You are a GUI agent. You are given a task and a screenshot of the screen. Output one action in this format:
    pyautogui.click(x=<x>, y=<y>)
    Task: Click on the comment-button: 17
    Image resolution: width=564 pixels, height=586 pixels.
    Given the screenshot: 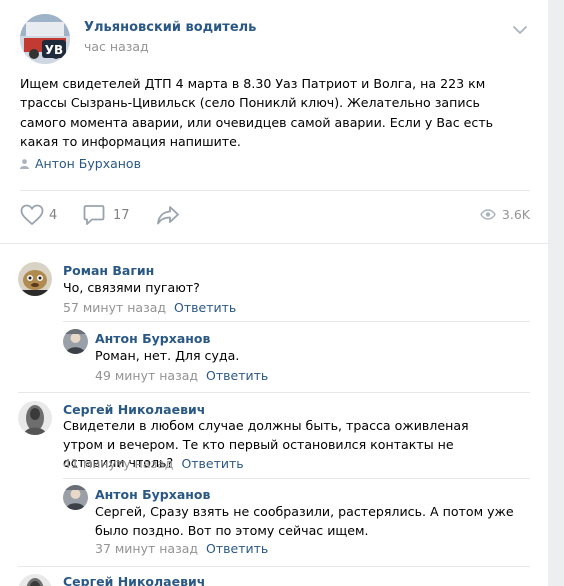 What is the action you would take?
    pyautogui.click(x=106, y=215)
    